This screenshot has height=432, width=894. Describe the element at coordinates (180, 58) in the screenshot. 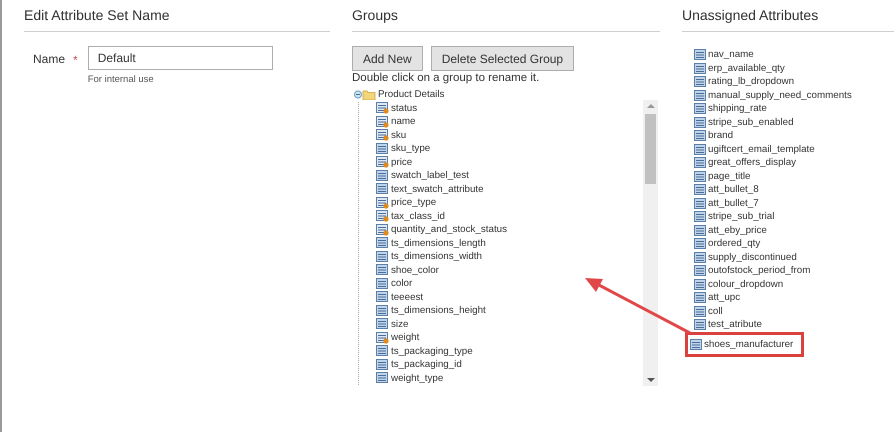

I see `name-input: Default` at that location.